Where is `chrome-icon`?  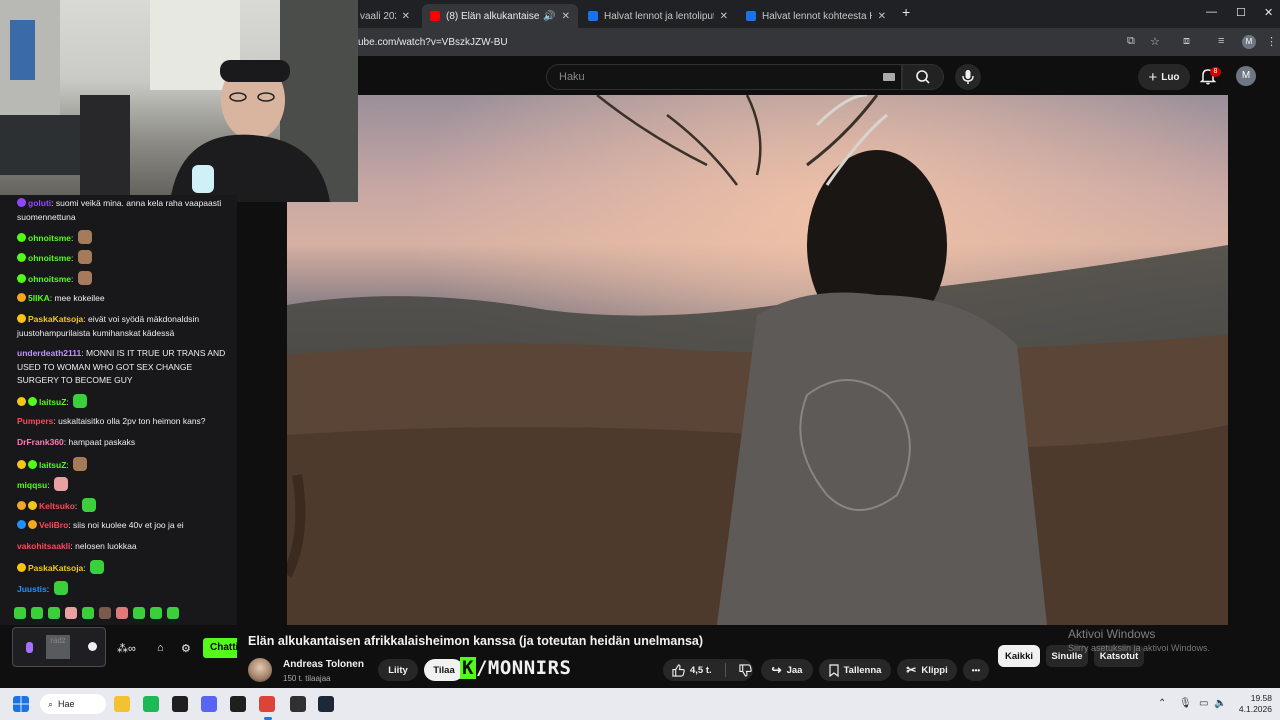
chrome-icon is located at coordinates (267, 704).